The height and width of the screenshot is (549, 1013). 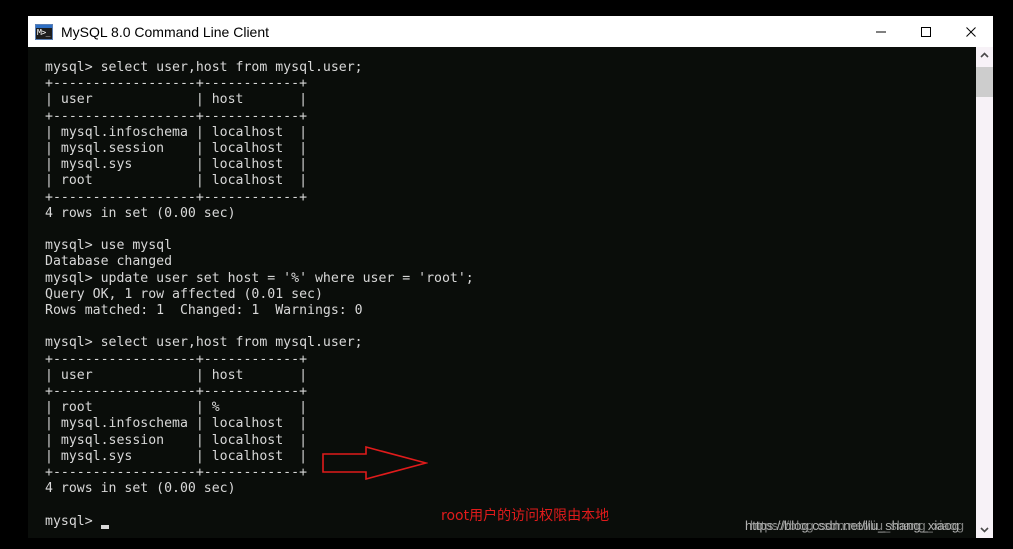 I want to click on console-icon-glyph: M>_, so click(x=43, y=32).